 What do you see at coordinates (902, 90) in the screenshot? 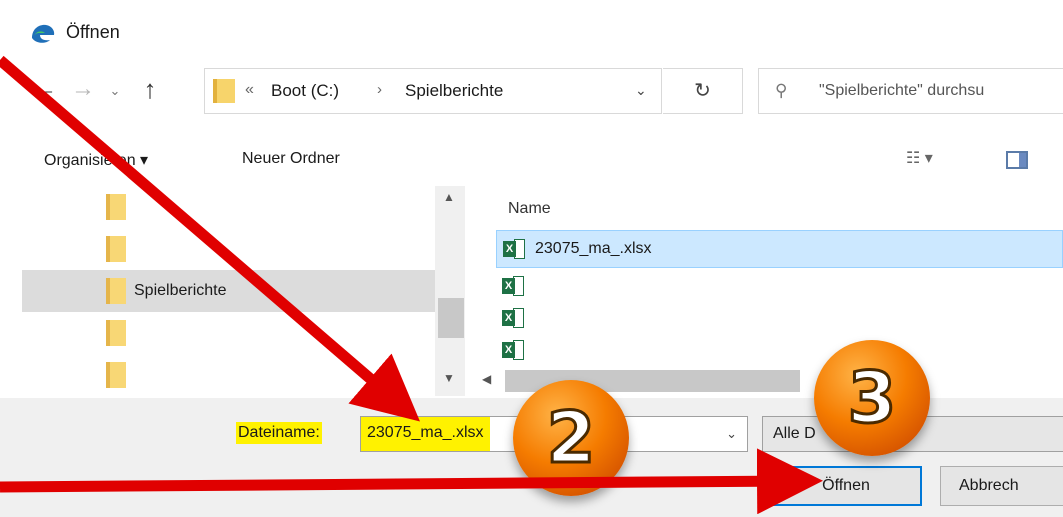
I see `search-placeholder: "Spielberichte" durchsu` at bounding box center [902, 90].